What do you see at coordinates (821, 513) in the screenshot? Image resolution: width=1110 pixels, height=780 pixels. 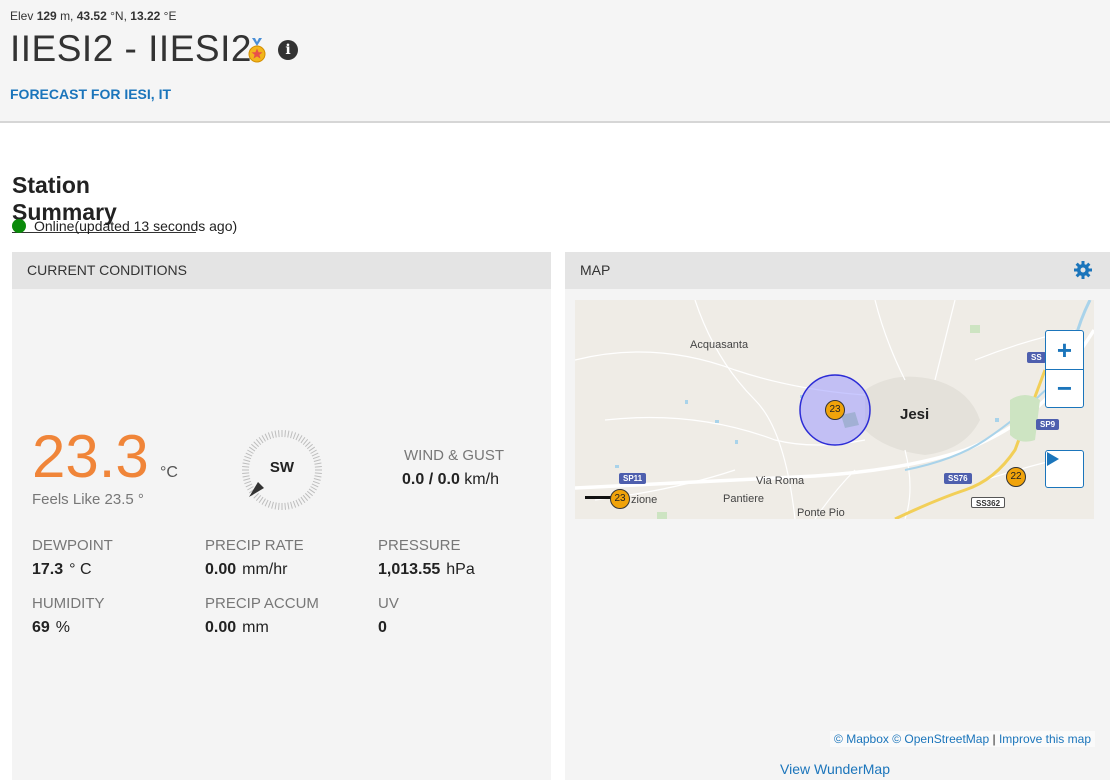 I see `map-label-ponte-pio: Ponte Pio` at bounding box center [821, 513].